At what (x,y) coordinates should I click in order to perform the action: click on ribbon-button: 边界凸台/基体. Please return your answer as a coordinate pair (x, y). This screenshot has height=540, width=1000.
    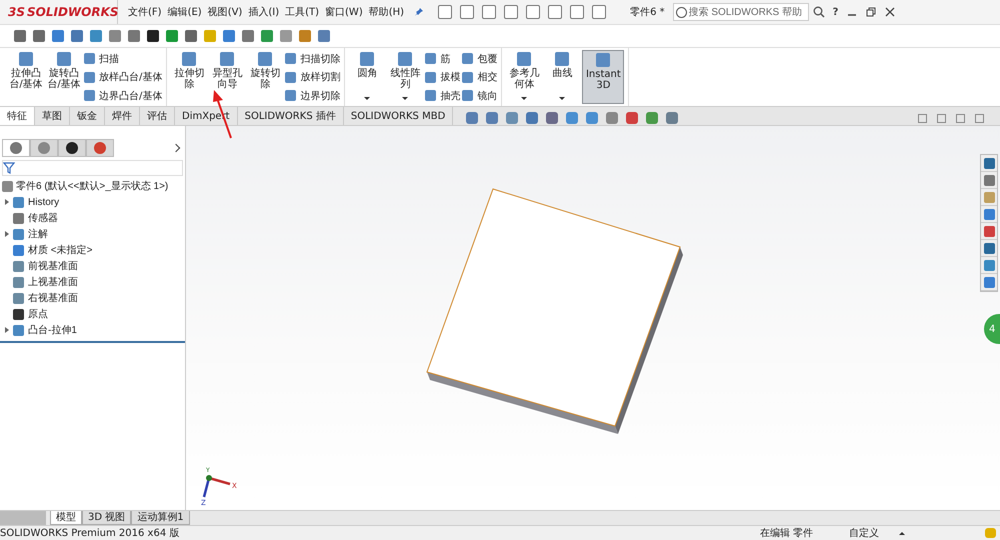
    Looking at the image, I should click on (123, 95).